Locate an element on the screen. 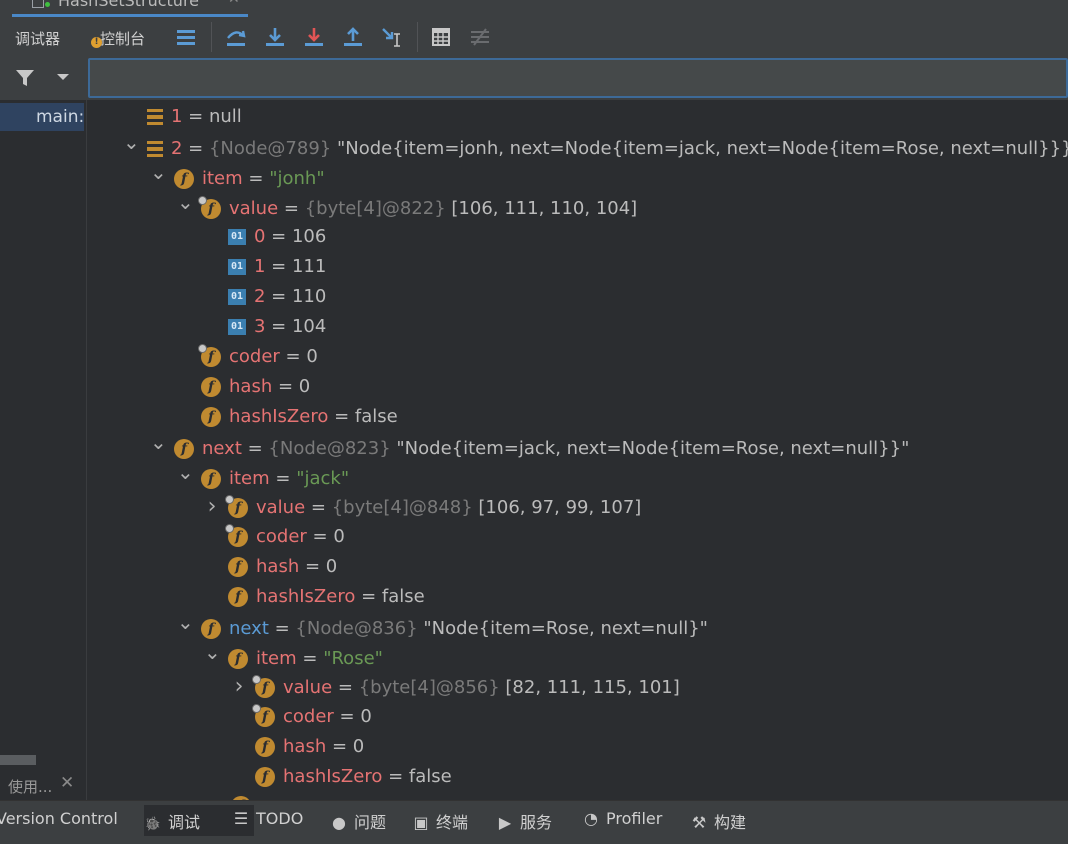 The height and width of the screenshot is (844, 1068). variable-value: "Rose" is located at coordinates (353, 658).